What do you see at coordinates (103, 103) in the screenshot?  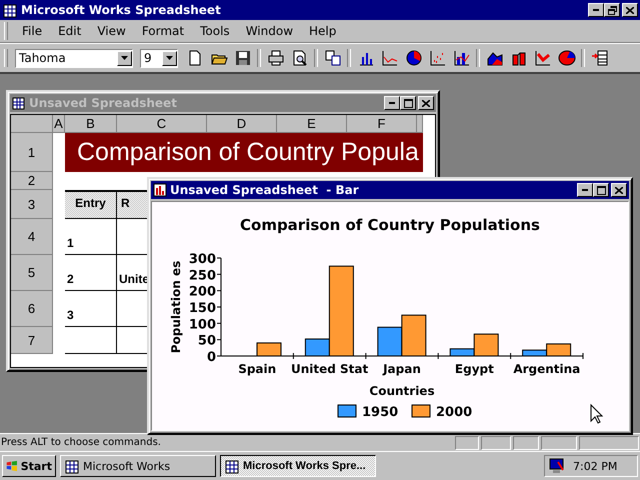 I see `window-title: Unsaved Spreadsheet` at bounding box center [103, 103].